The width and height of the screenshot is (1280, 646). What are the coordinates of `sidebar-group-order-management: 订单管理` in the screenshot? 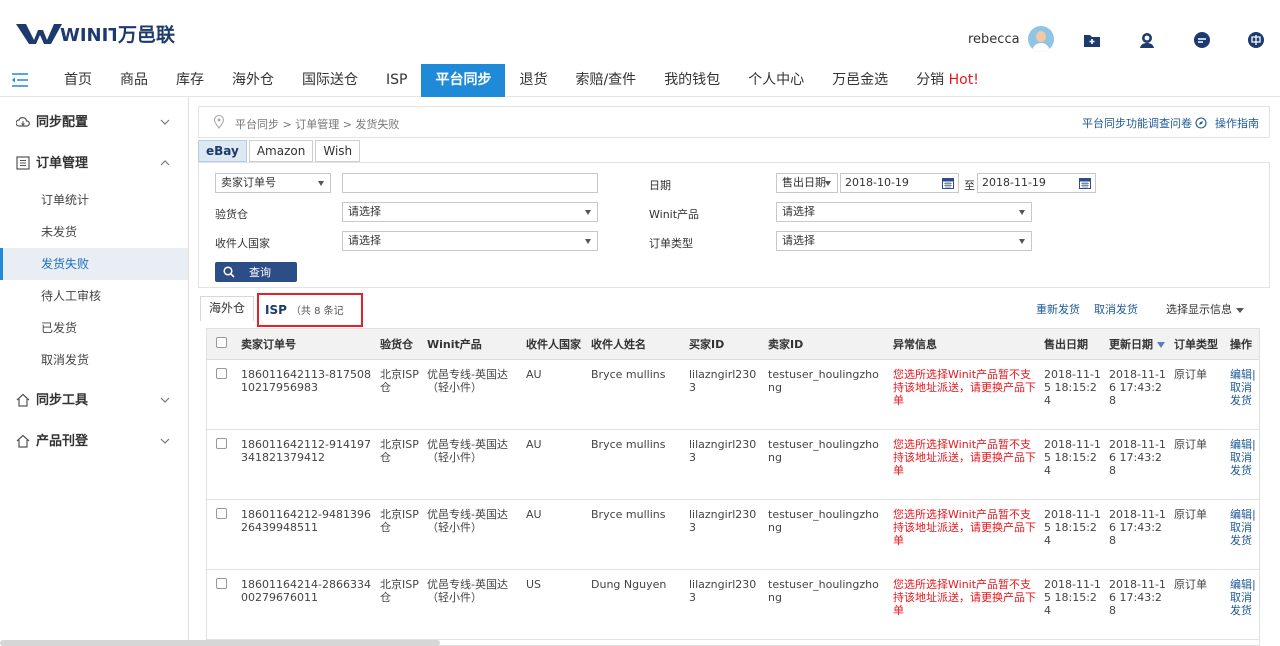 It's located at (94, 163).